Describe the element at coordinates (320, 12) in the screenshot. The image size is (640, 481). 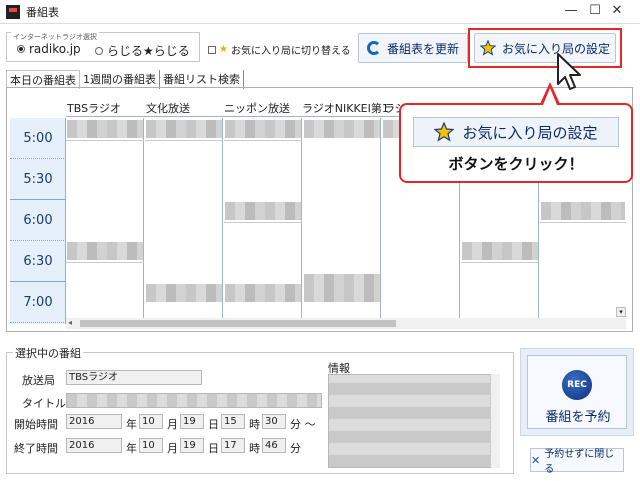
I see `title-bar: 番組表 — ☐ ✕` at that location.